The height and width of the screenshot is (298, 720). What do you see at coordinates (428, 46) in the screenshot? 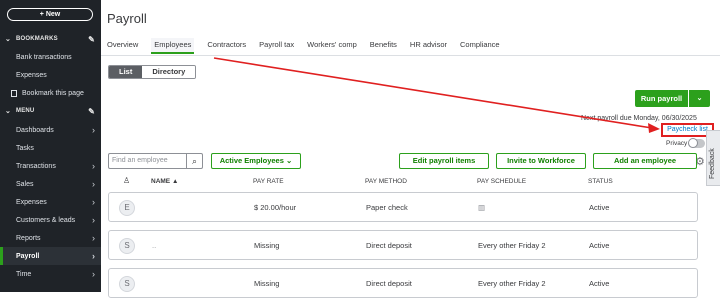
I see `tab-hr-advisor: HR advisor` at bounding box center [428, 46].